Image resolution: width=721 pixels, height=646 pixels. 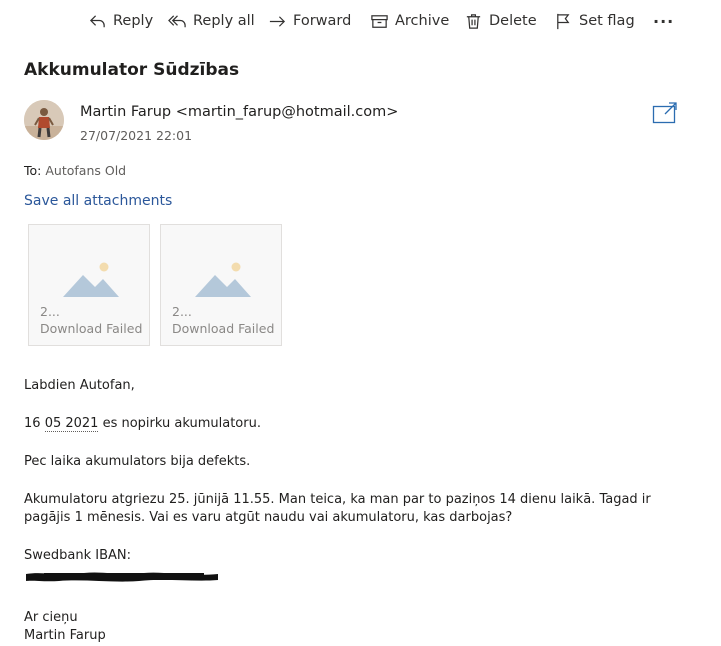 What do you see at coordinates (179, 423) in the screenshot?
I see `body-text-segment: es nopirku akumulatoru.` at bounding box center [179, 423].